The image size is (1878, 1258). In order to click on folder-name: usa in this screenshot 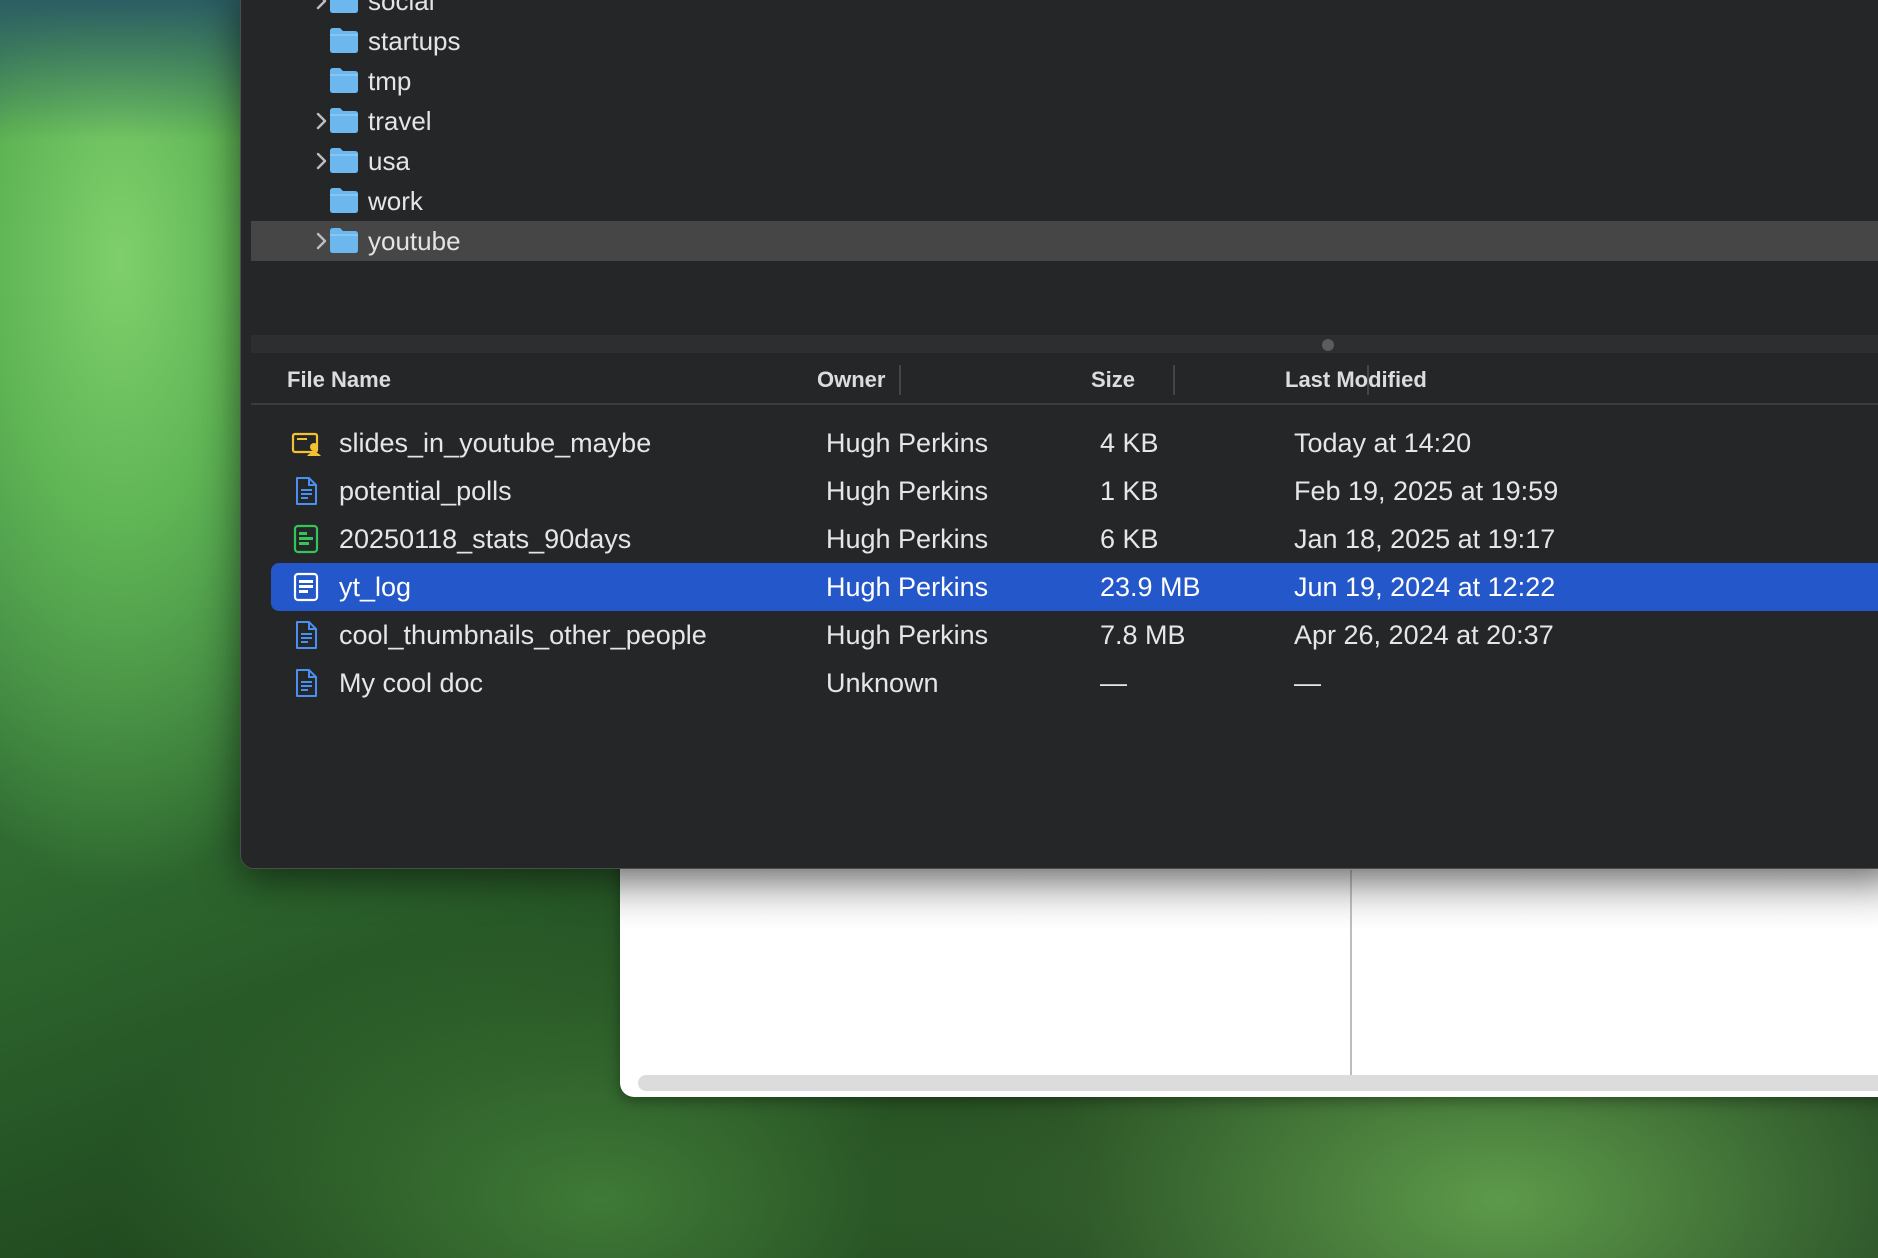, I will do `click(389, 161)`.